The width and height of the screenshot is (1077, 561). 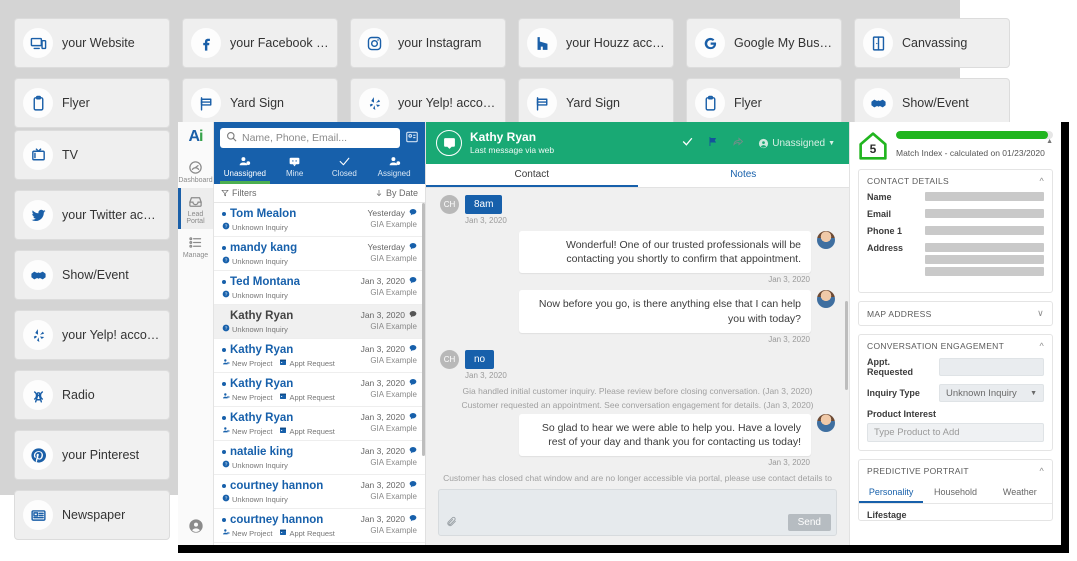 I want to click on lead-source-tile: your Facebook Page, so click(x=260, y=43).